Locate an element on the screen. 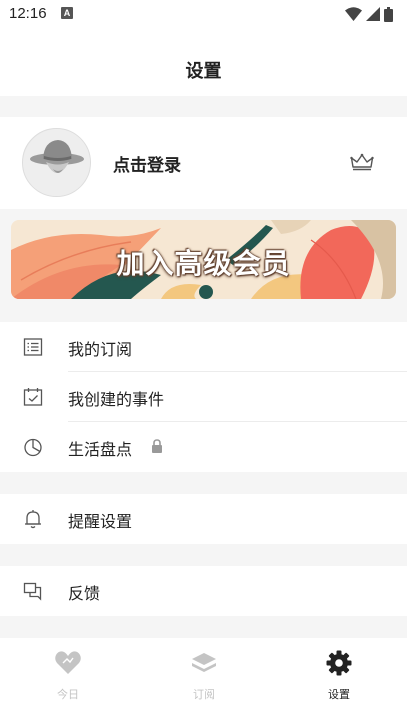  menu-item-reminder-settings: 提醒设置 is located at coordinates (203, 519).